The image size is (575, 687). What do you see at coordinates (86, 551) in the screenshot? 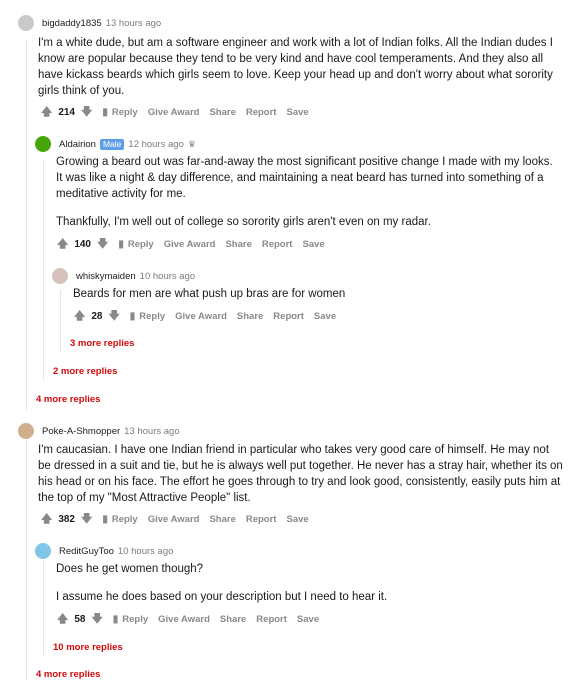
I see `comment-author: ReditGuyToo` at bounding box center [86, 551].